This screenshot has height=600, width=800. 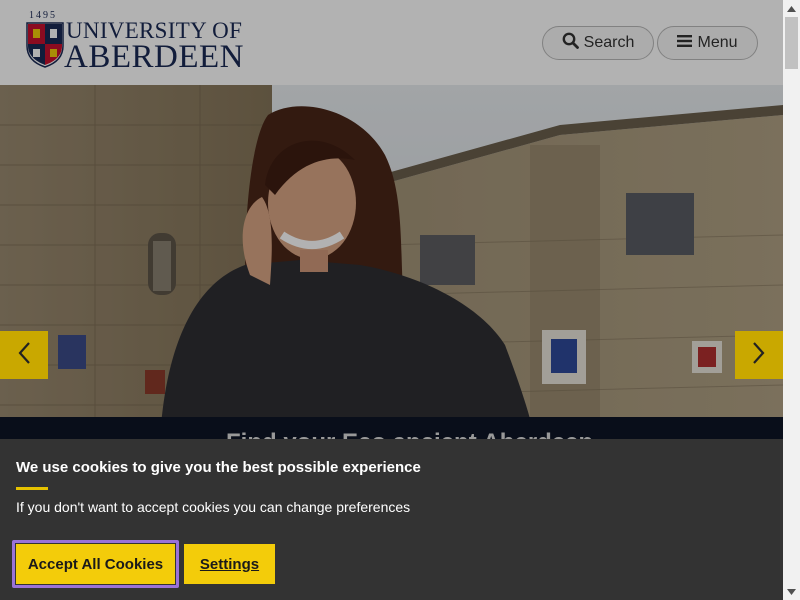 What do you see at coordinates (791, 43) in the screenshot?
I see `scrollbar-thumb` at bounding box center [791, 43].